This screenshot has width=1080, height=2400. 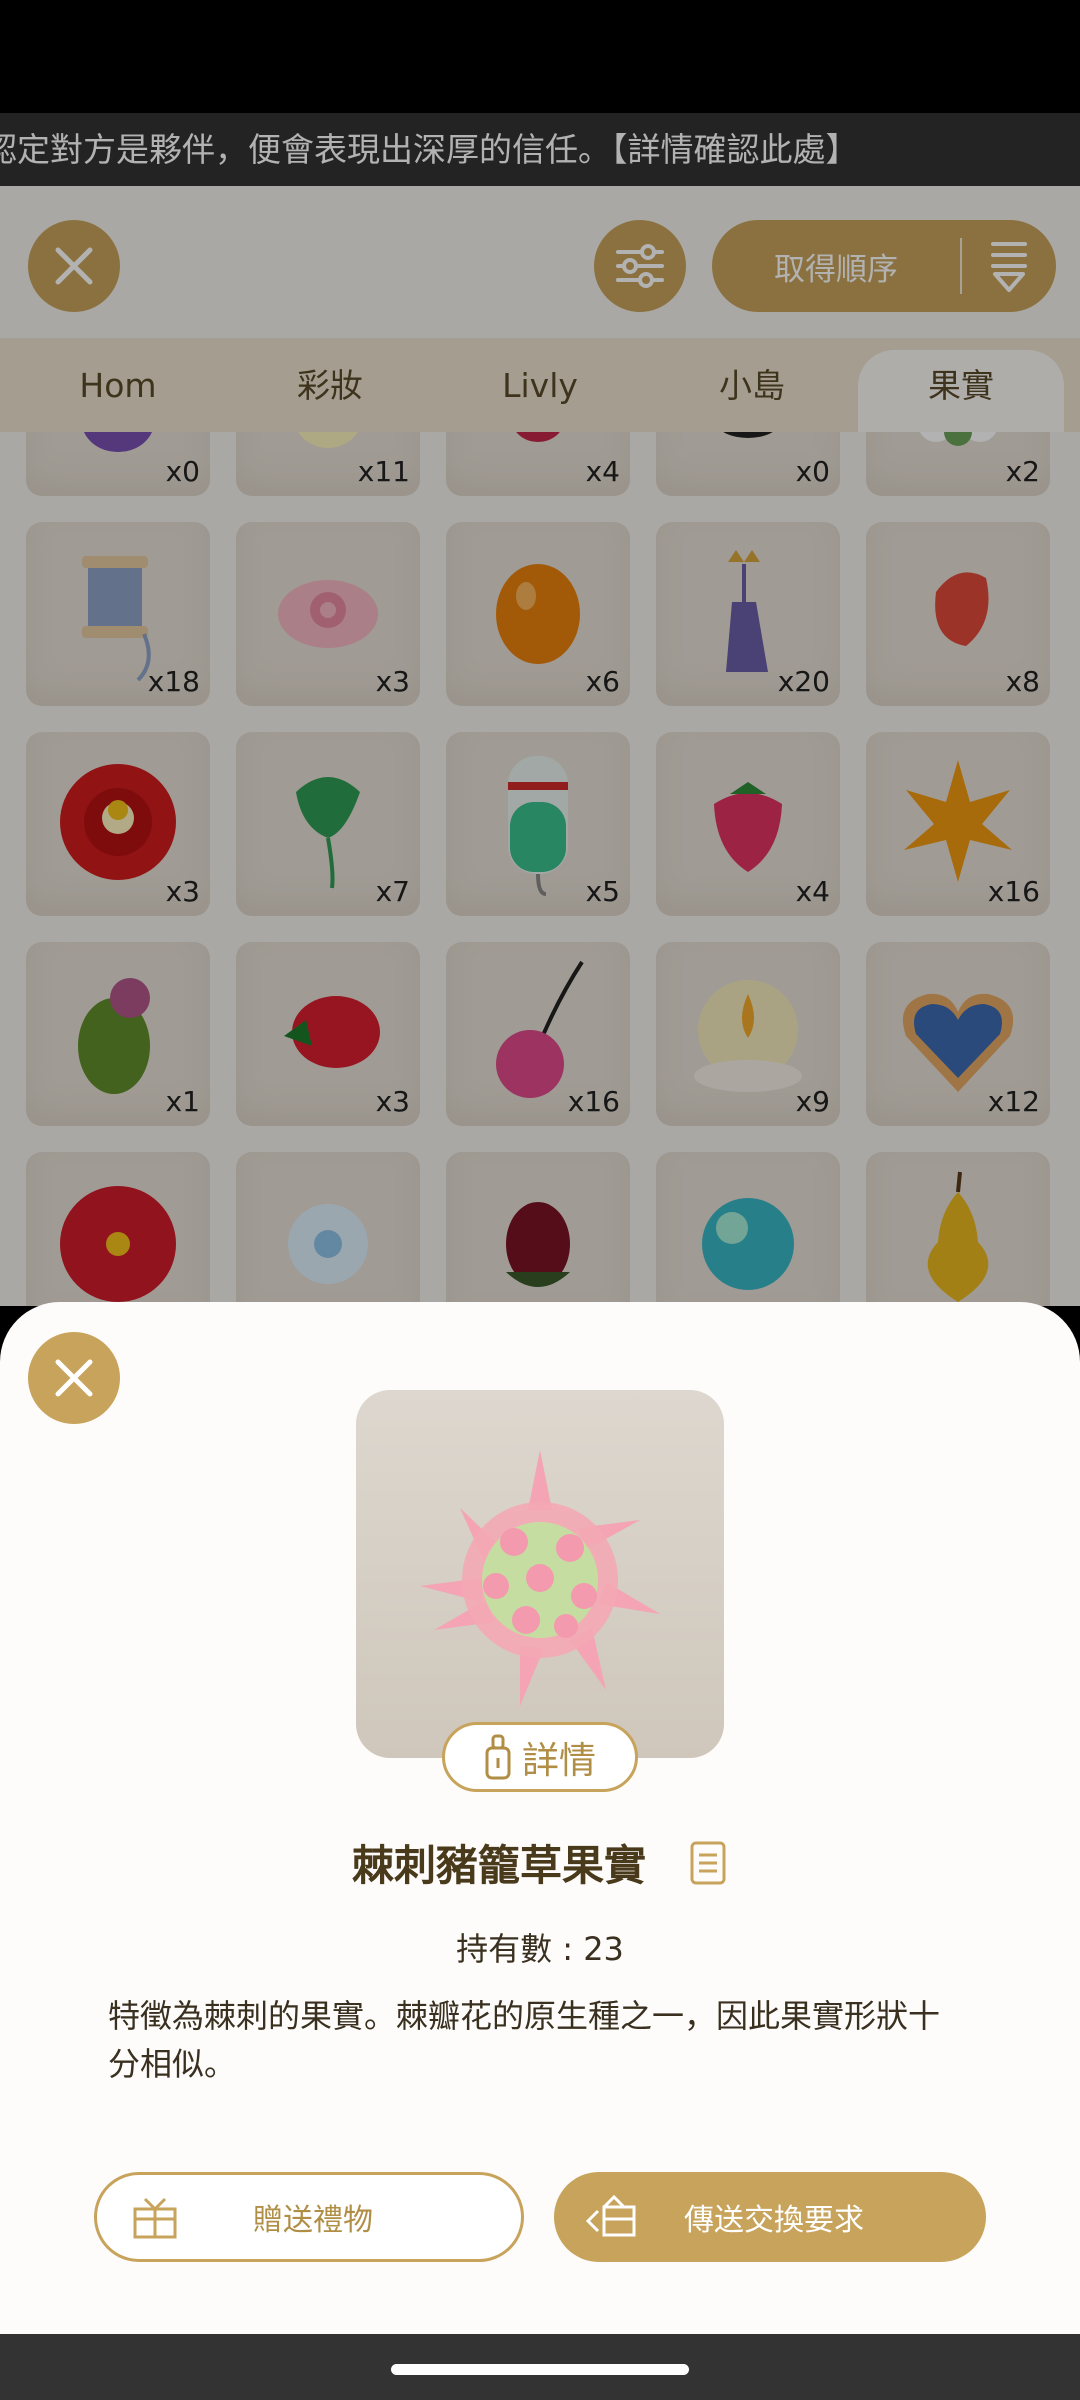 What do you see at coordinates (498, 1865) in the screenshot?
I see `item-name: 棘刺豬籠草果實` at bounding box center [498, 1865].